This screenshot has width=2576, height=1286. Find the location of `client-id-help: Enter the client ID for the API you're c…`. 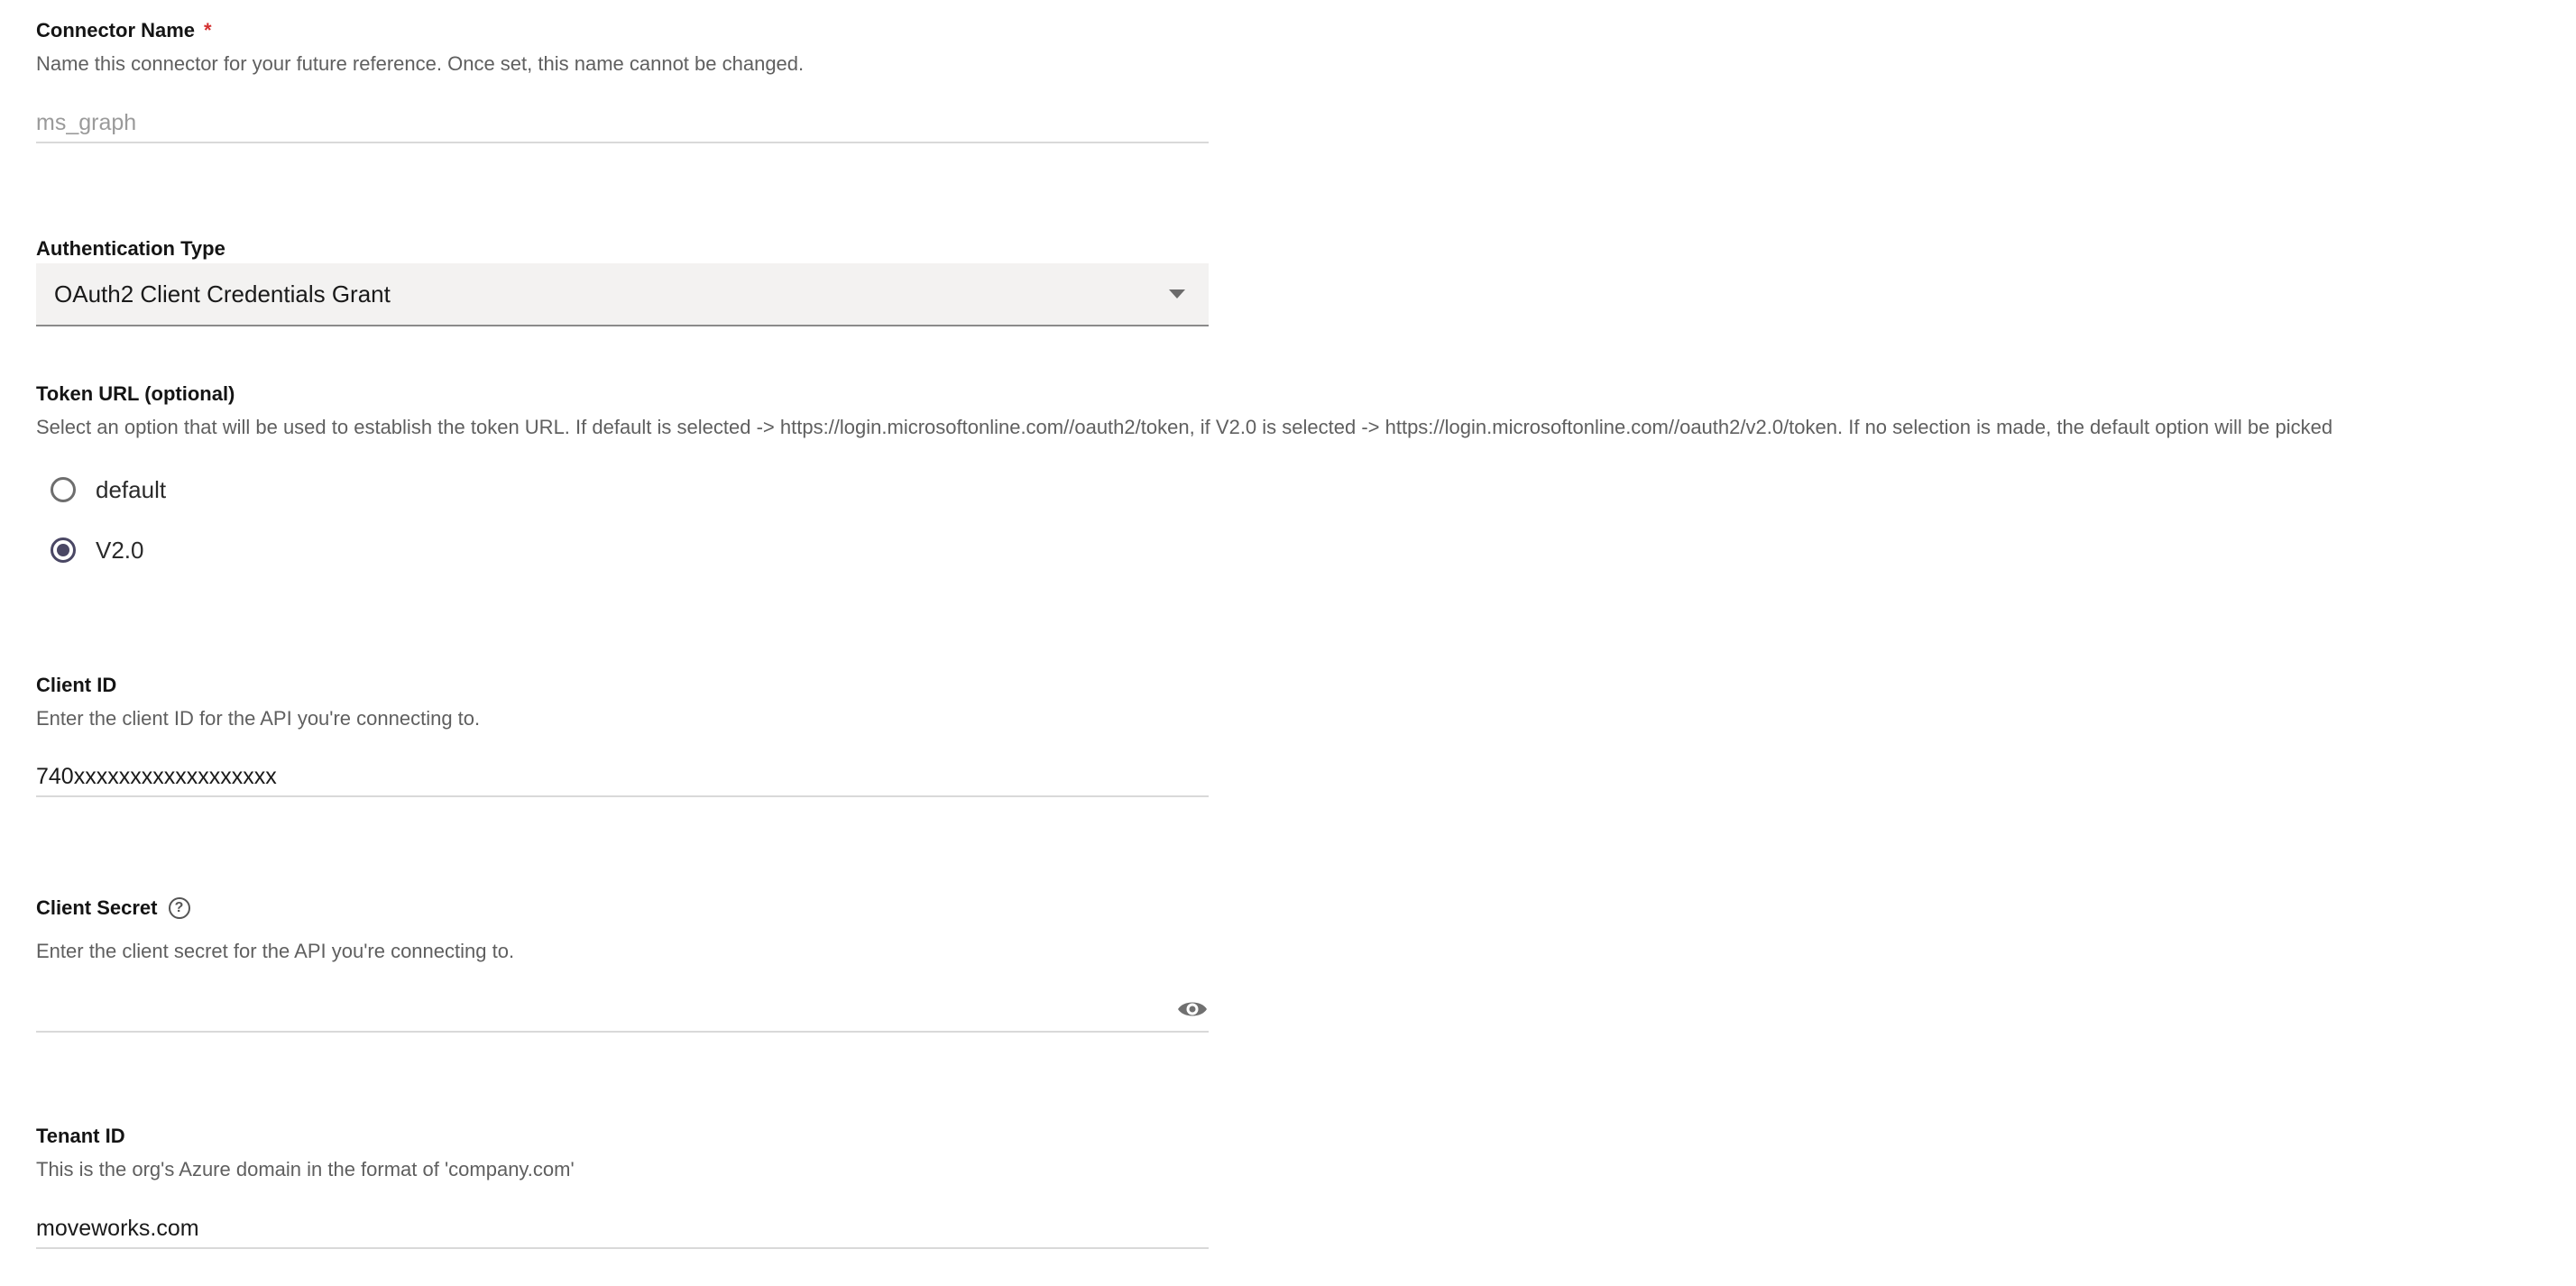

client-id-help: Enter the client ID for the API you're c… is located at coordinates (259, 718).